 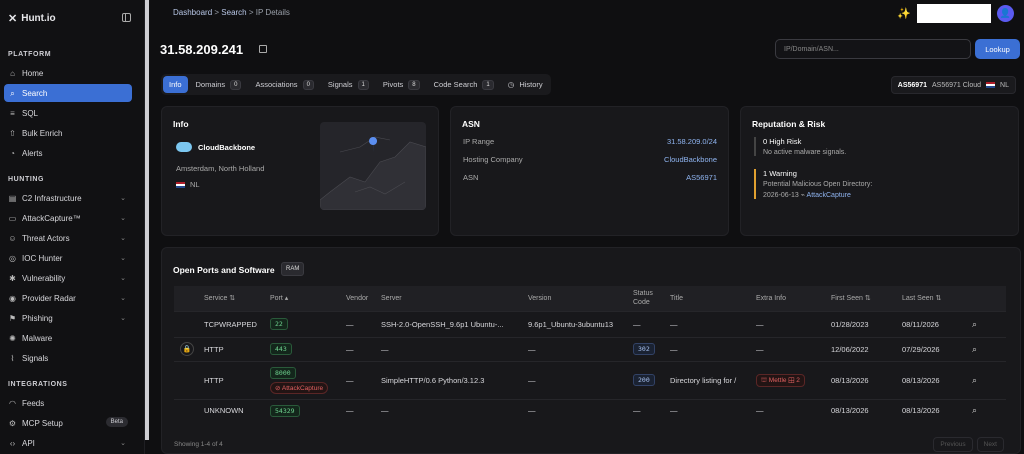 I want to click on port-badge: 22, so click(x=279, y=324).